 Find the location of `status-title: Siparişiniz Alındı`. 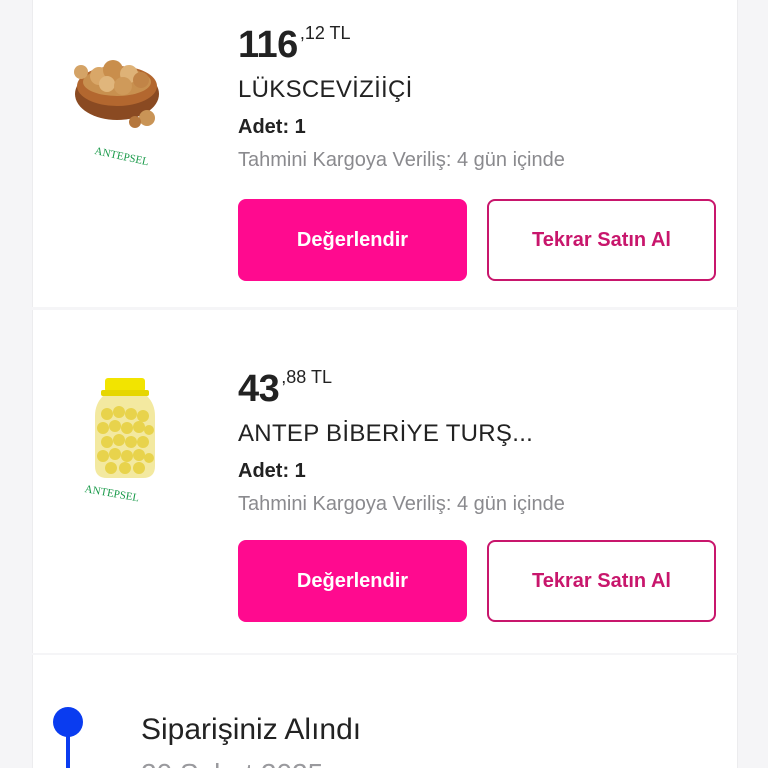

status-title: Siparişiniz Alındı is located at coordinates (251, 729).